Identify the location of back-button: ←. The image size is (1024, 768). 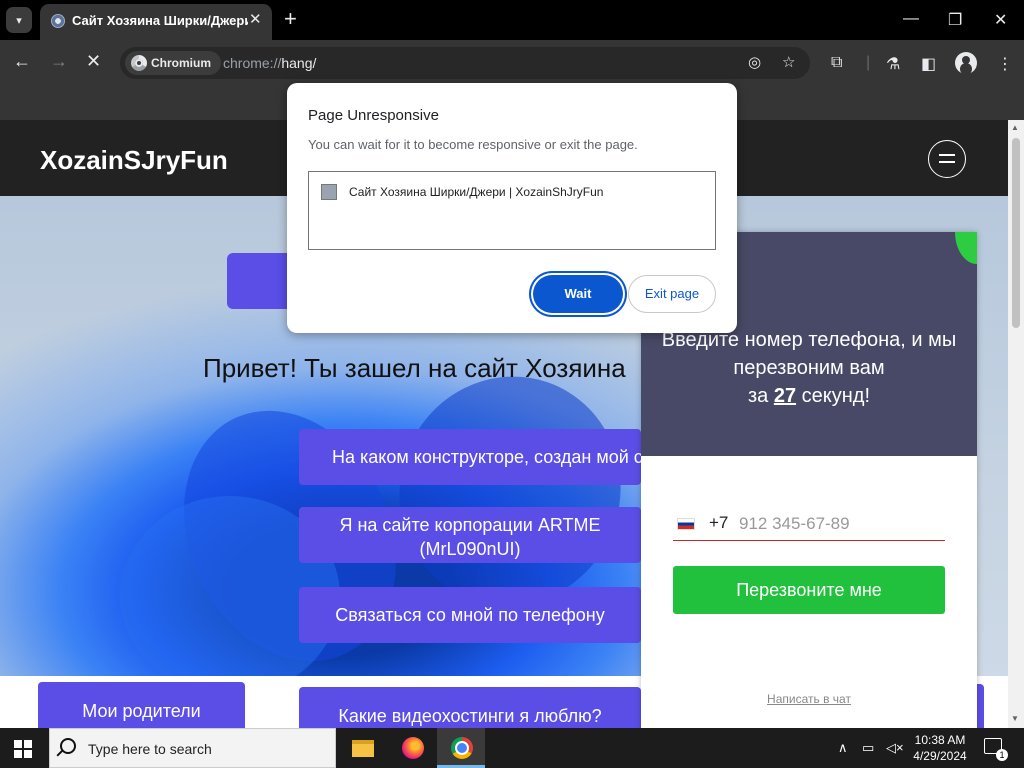
(22, 61).